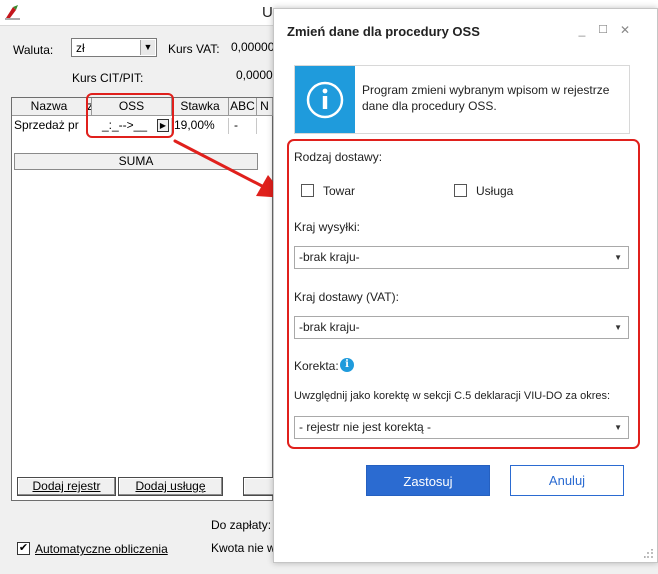  I want to click on delivery-country-value: -brak kraju-, so click(329, 327).